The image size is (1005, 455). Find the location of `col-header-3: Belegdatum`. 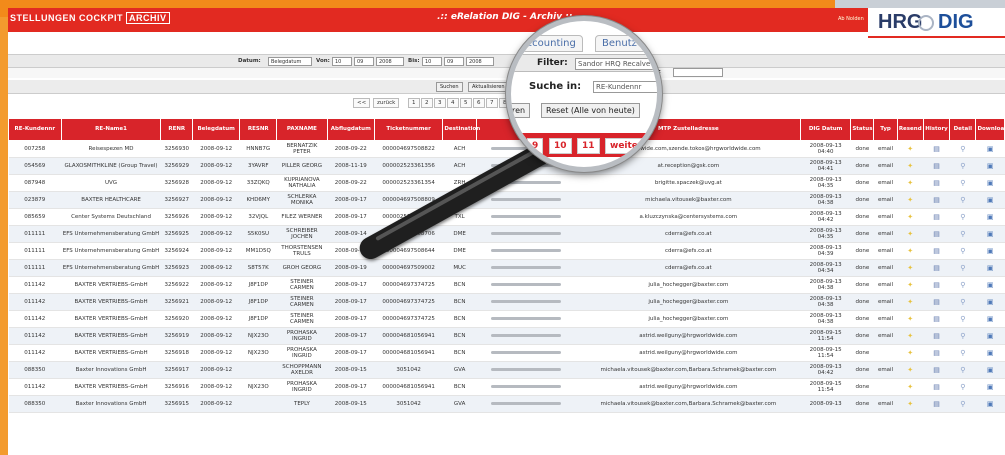

col-header-3: Belegdatum is located at coordinates (216, 129).